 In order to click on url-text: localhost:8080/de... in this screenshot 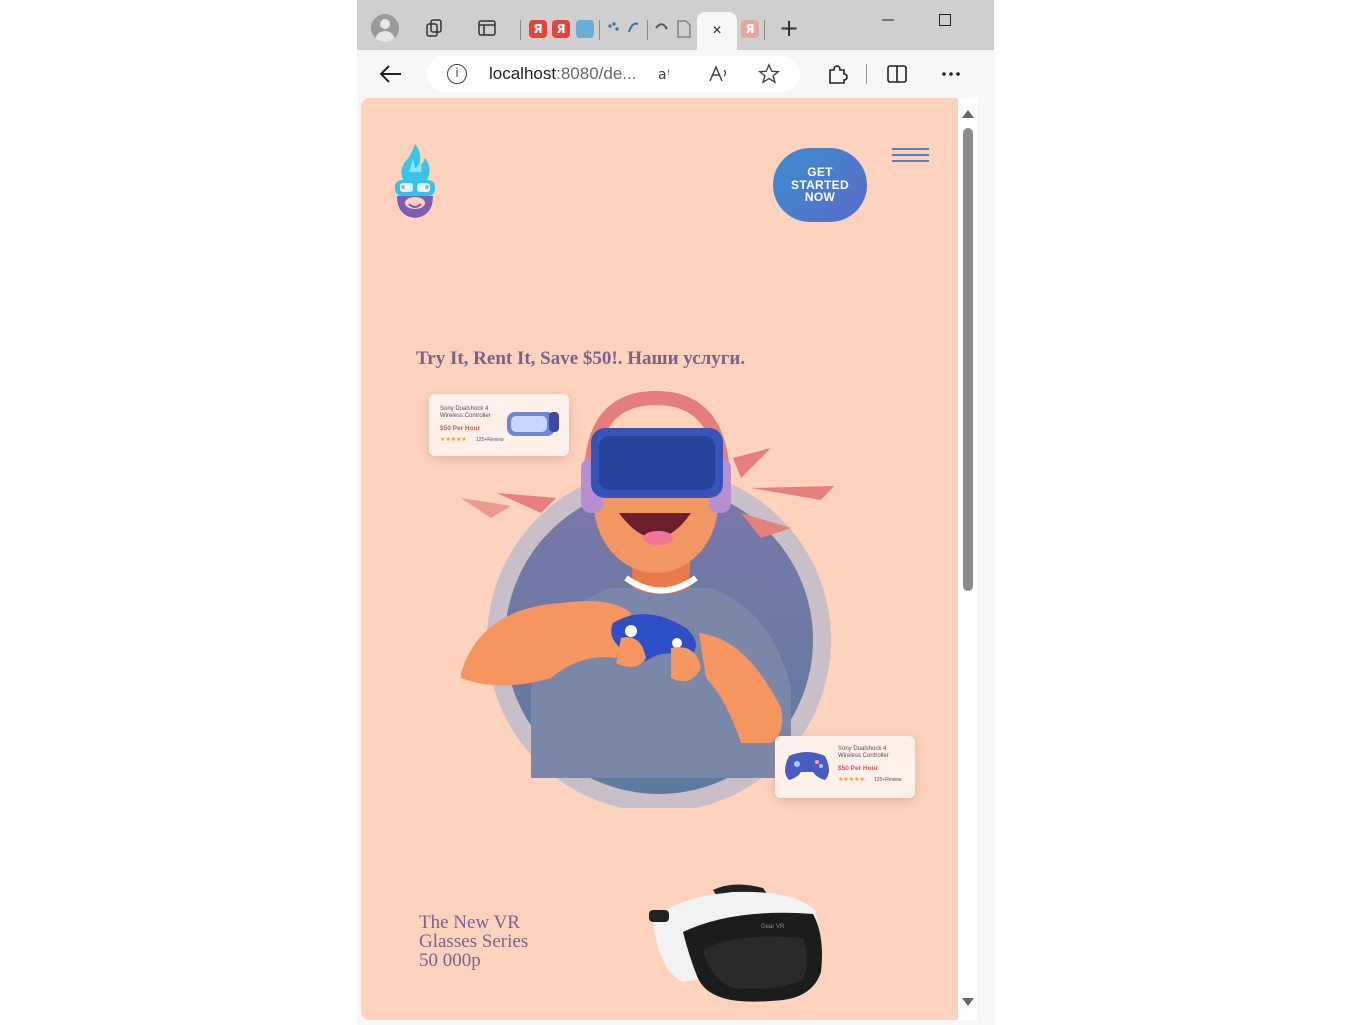, I will do `click(562, 74)`.